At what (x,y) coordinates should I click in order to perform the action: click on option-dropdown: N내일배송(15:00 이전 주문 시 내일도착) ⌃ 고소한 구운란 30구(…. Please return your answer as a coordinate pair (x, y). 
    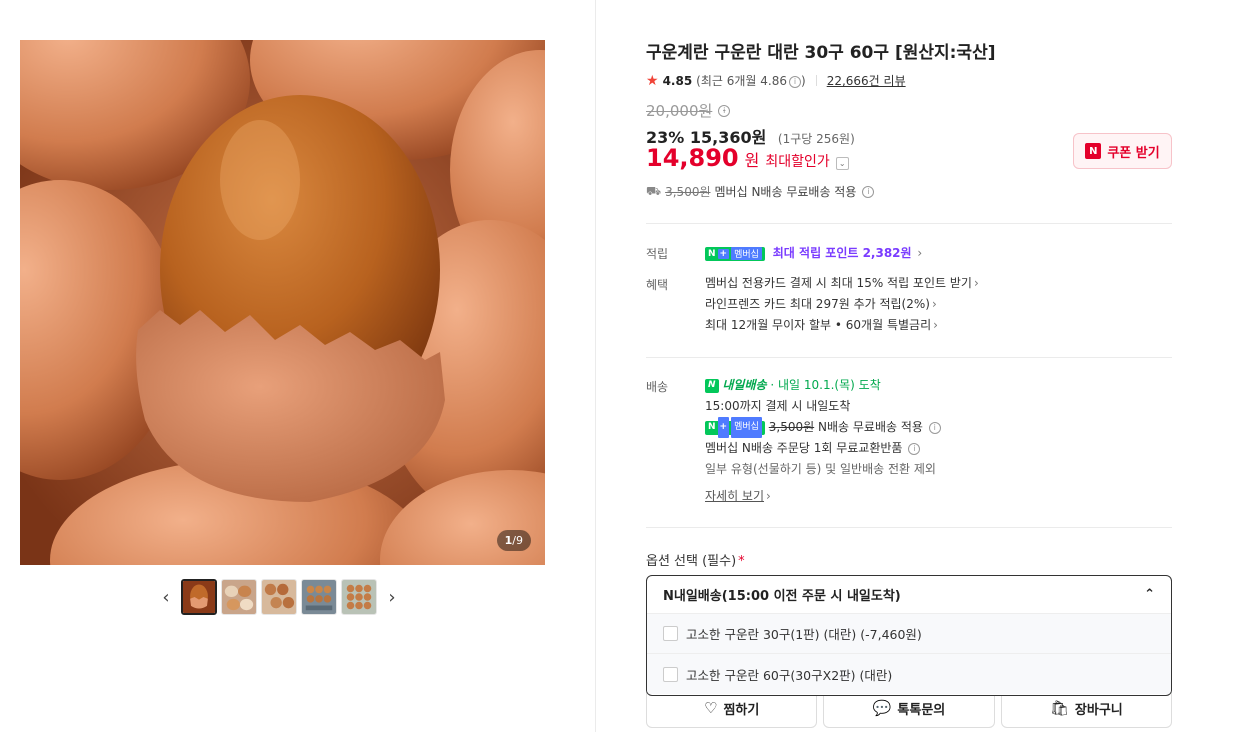
    Looking at the image, I should click on (909, 635).